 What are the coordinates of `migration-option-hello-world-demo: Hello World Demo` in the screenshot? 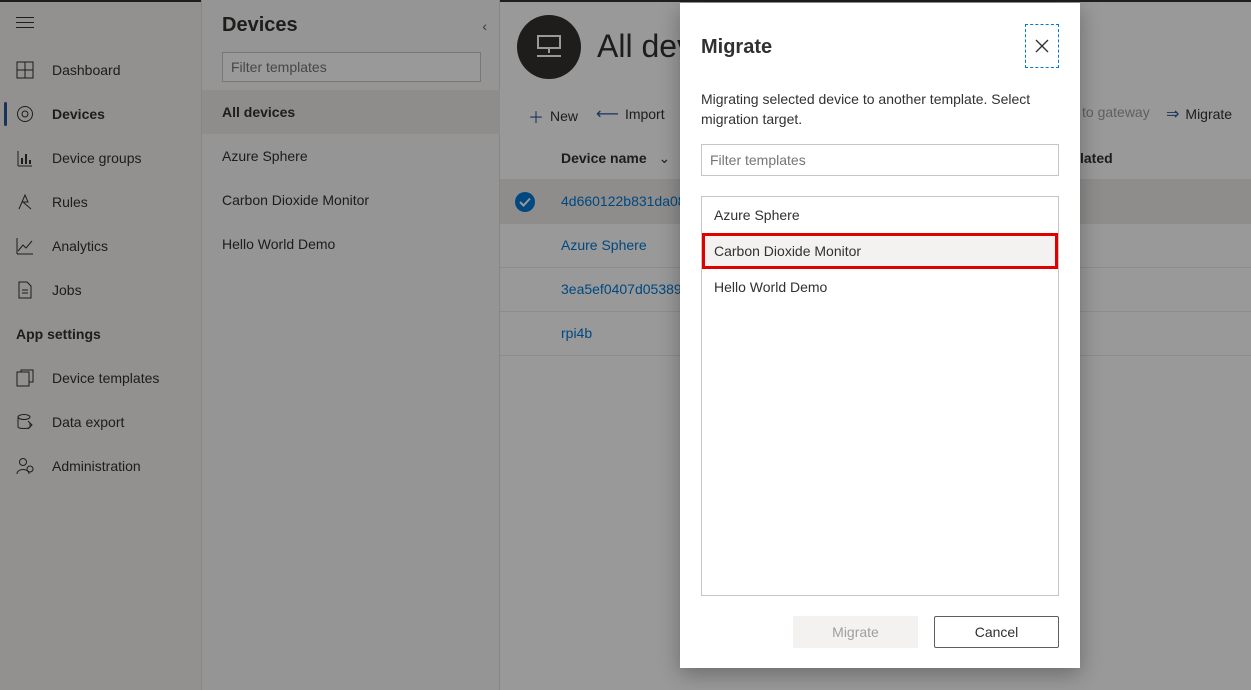 It's located at (880, 287).